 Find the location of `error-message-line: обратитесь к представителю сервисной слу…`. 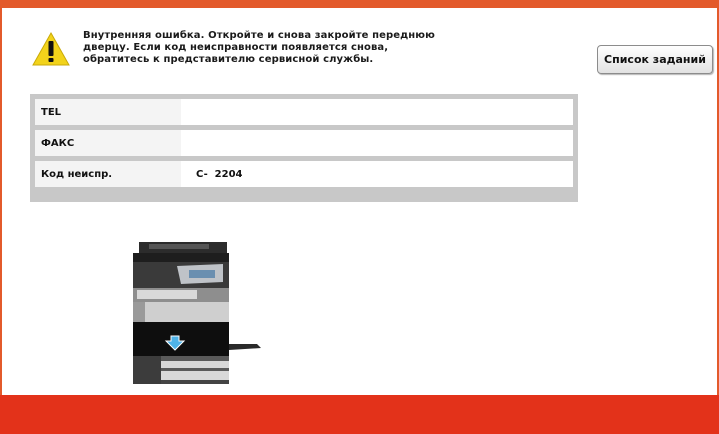

error-message-line: обратитесь к представителю сервисной слу… is located at coordinates (228, 59).